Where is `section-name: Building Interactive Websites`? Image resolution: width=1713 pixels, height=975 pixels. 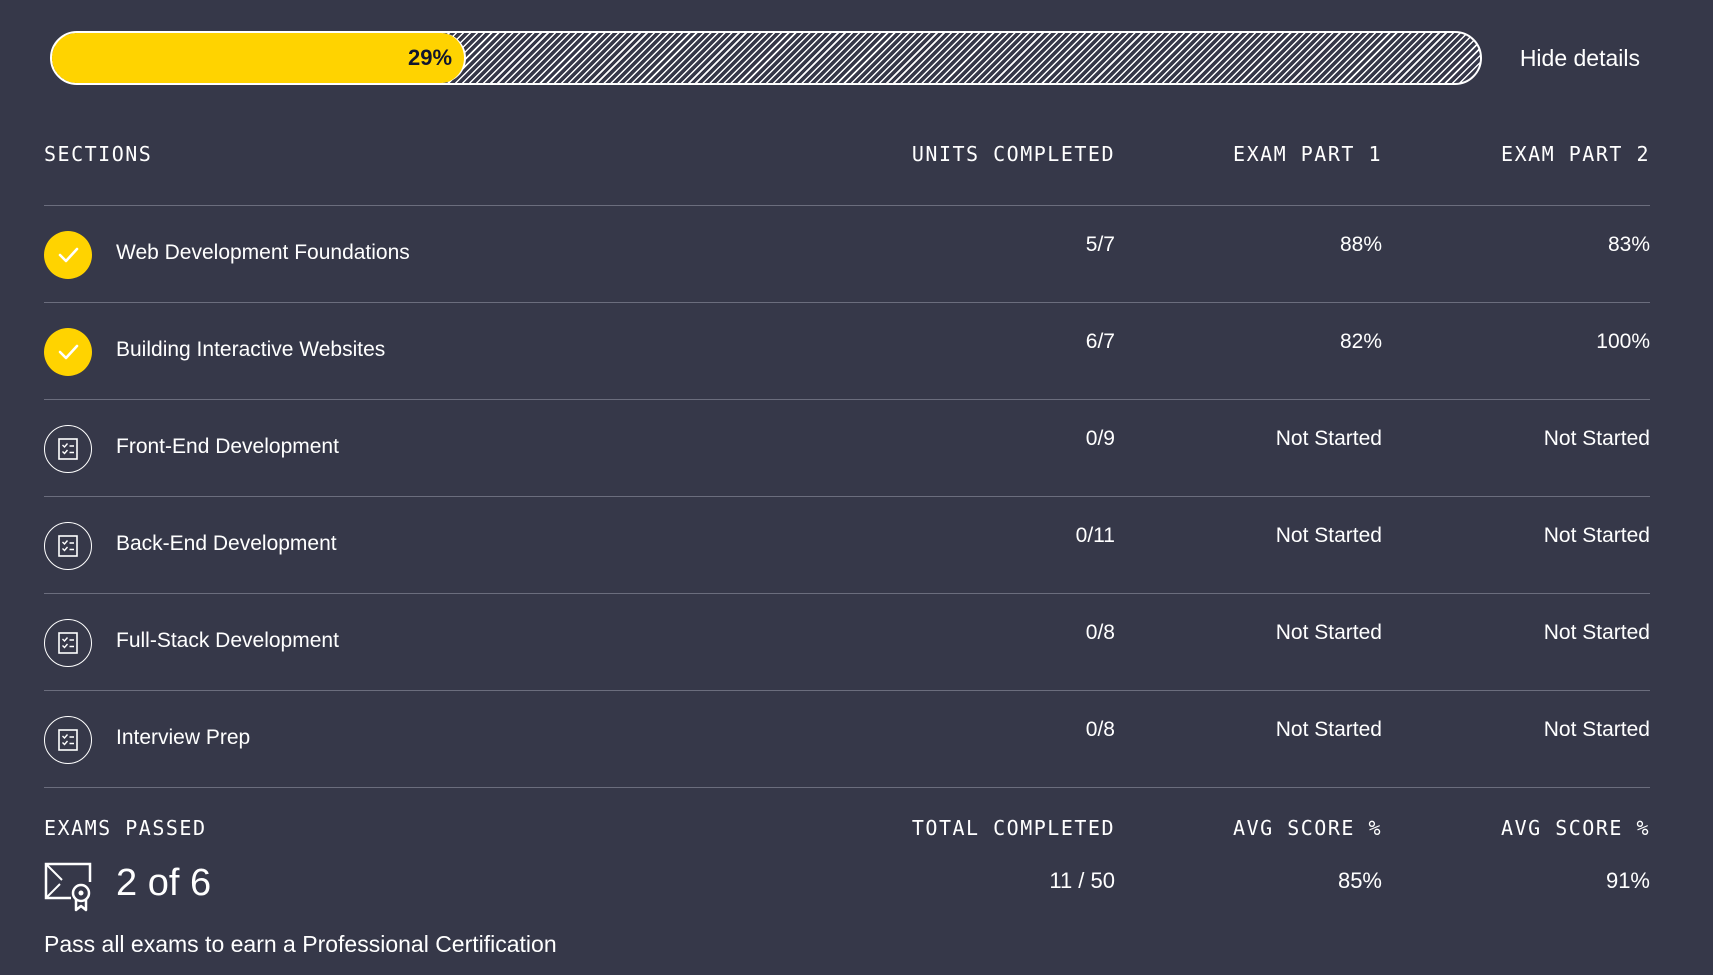
section-name: Building Interactive Websites is located at coordinates (251, 349).